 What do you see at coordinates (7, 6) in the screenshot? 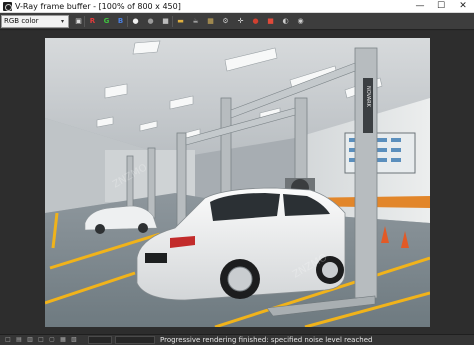
I see `vray-app-icon` at bounding box center [7, 6].